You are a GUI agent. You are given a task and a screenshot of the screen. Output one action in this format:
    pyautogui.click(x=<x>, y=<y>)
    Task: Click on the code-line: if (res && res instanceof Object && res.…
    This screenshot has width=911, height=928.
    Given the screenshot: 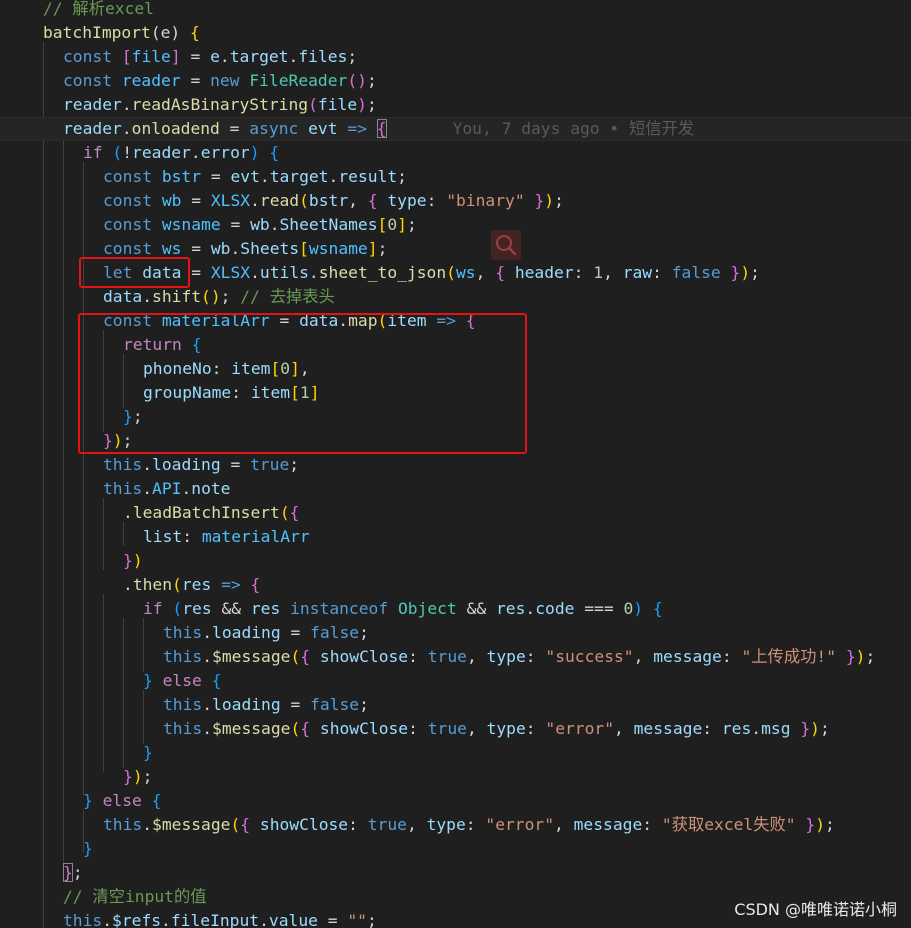 What is the action you would take?
    pyautogui.click(x=331, y=609)
    